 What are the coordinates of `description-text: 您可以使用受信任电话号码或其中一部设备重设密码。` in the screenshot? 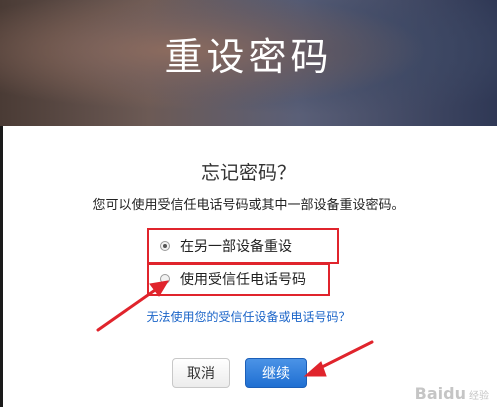 It's located at (248, 205).